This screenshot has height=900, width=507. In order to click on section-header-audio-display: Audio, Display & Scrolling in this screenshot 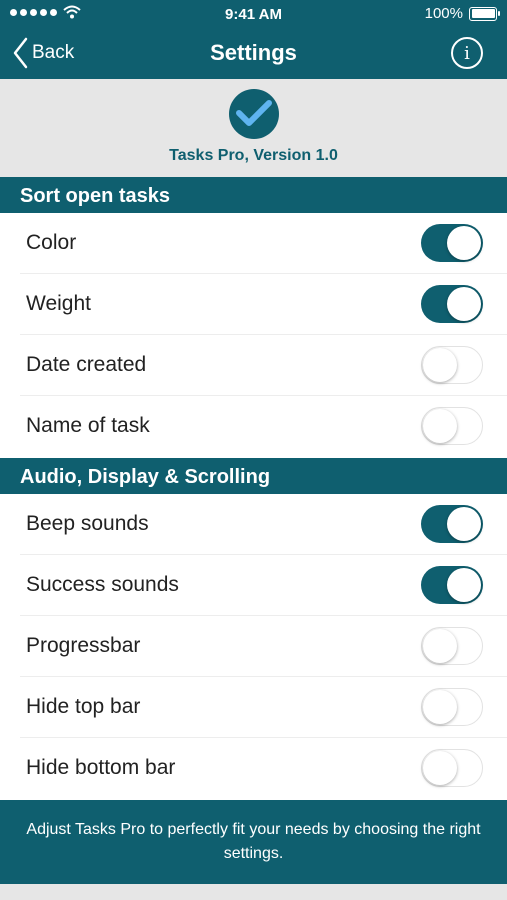, I will do `click(253, 476)`.